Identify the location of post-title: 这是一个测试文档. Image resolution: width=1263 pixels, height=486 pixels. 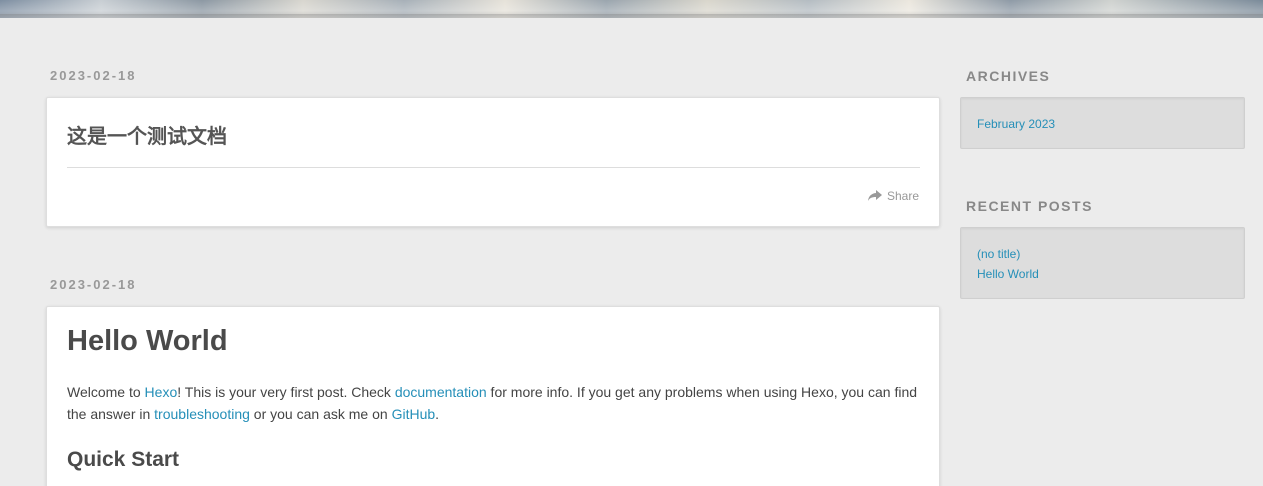
(147, 134).